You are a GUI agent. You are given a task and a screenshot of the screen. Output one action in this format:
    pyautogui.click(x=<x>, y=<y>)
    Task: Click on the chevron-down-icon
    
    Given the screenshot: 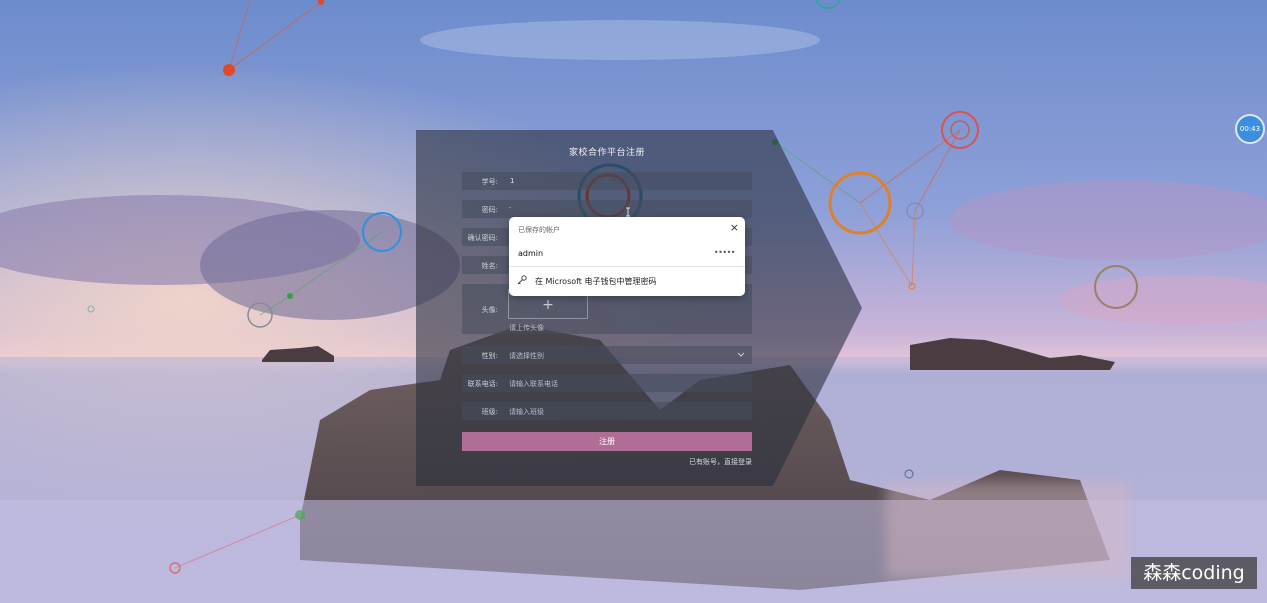 What is the action you would take?
    pyautogui.click(x=741, y=355)
    